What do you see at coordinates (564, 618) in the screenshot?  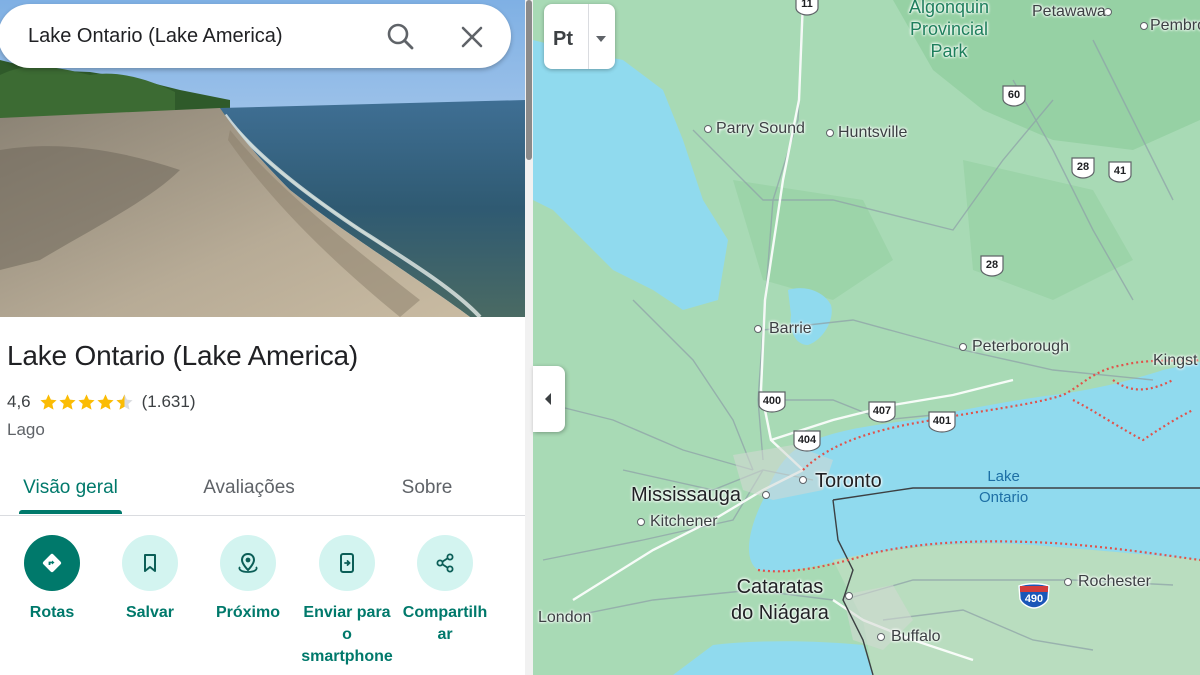 I see `map-label-london: London` at bounding box center [564, 618].